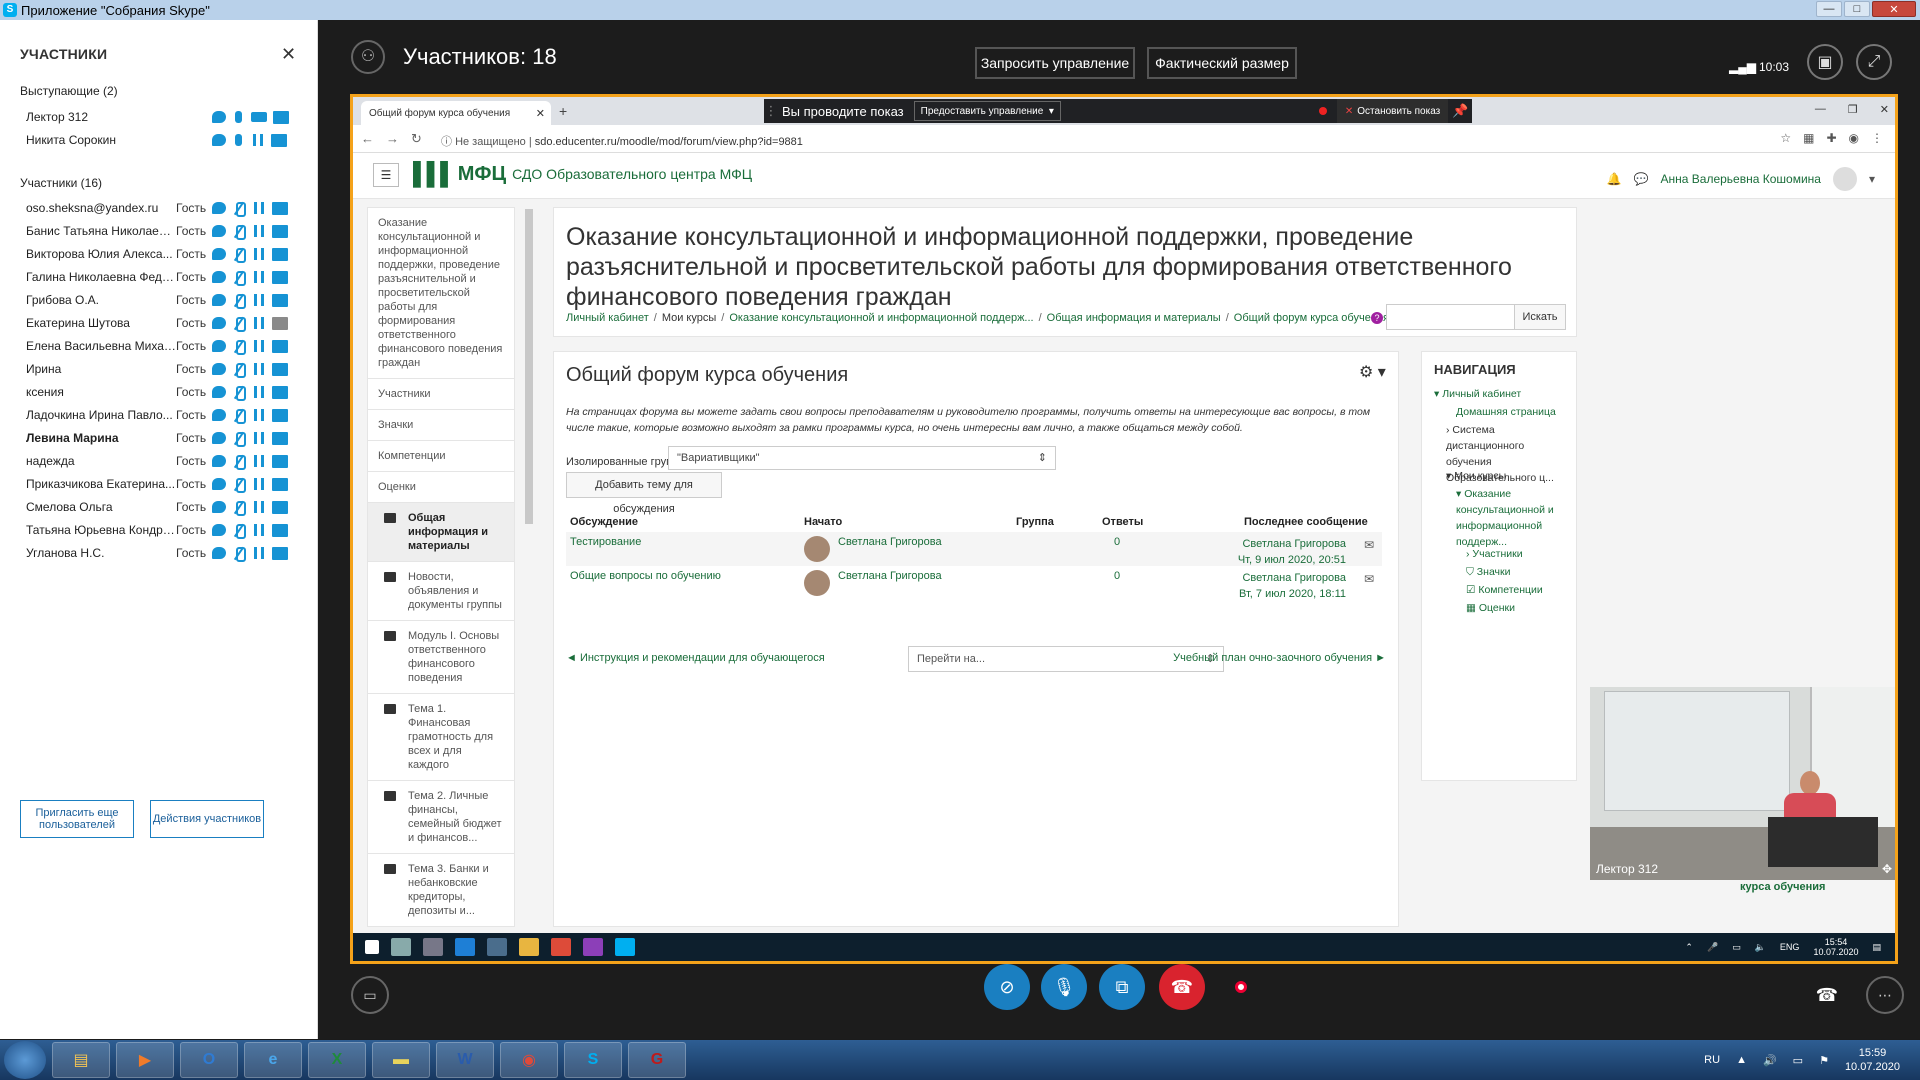  What do you see at coordinates (657, 1060) in the screenshot?
I see `pdf-icon: G` at bounding box center [657, 1060].